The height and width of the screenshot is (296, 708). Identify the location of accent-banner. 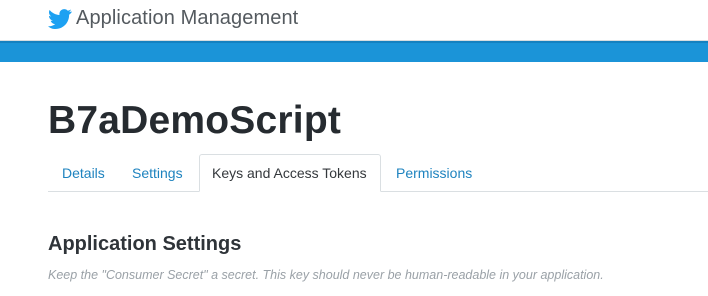
(354, 51).